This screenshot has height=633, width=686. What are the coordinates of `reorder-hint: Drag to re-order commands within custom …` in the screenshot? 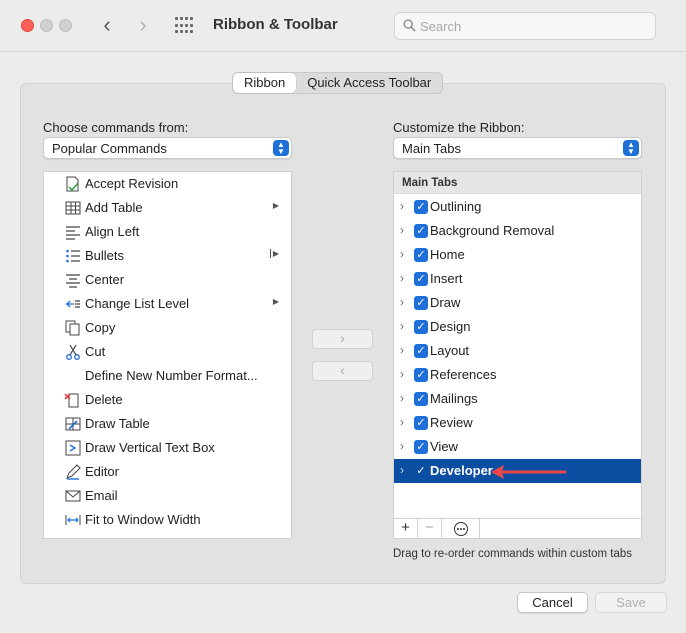 It's located at (513, 554).